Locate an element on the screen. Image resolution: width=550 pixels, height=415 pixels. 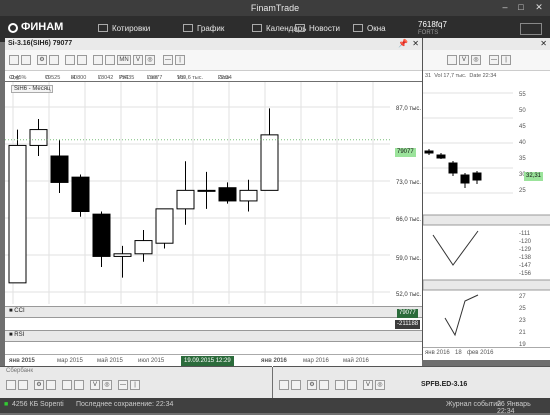
cursor-date: 19.09.2015 12:29 is located at coordinates (207, 361).